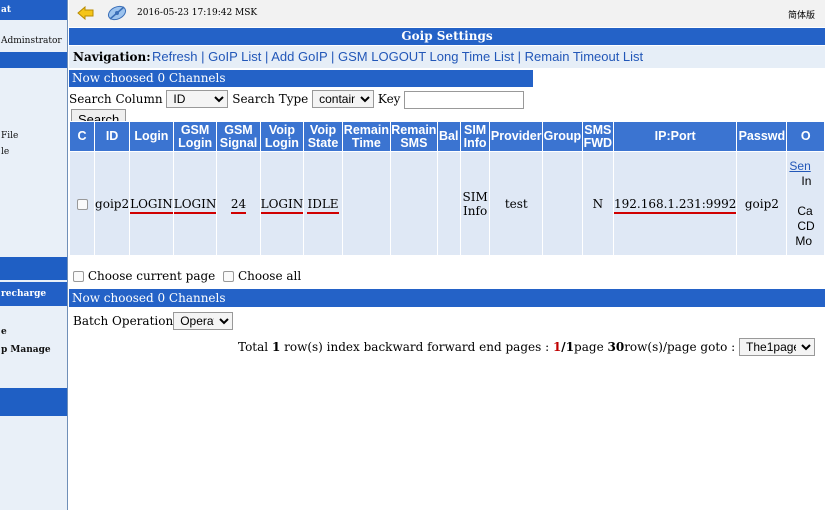 The width and height of the screenshot is (825, 510). What do you see at coordinates (112, 136) in the screenshot?
I see `col-header: ID` at bounding box center [112, 136].